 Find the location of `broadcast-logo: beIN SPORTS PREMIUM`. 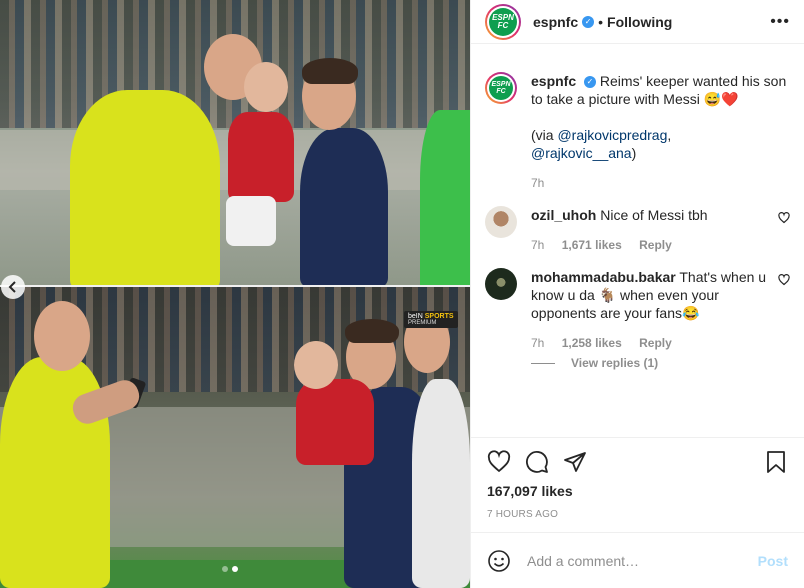

broadcast-logo: beIN SPORTS PREMIUM is located at coordinates (431, 319).